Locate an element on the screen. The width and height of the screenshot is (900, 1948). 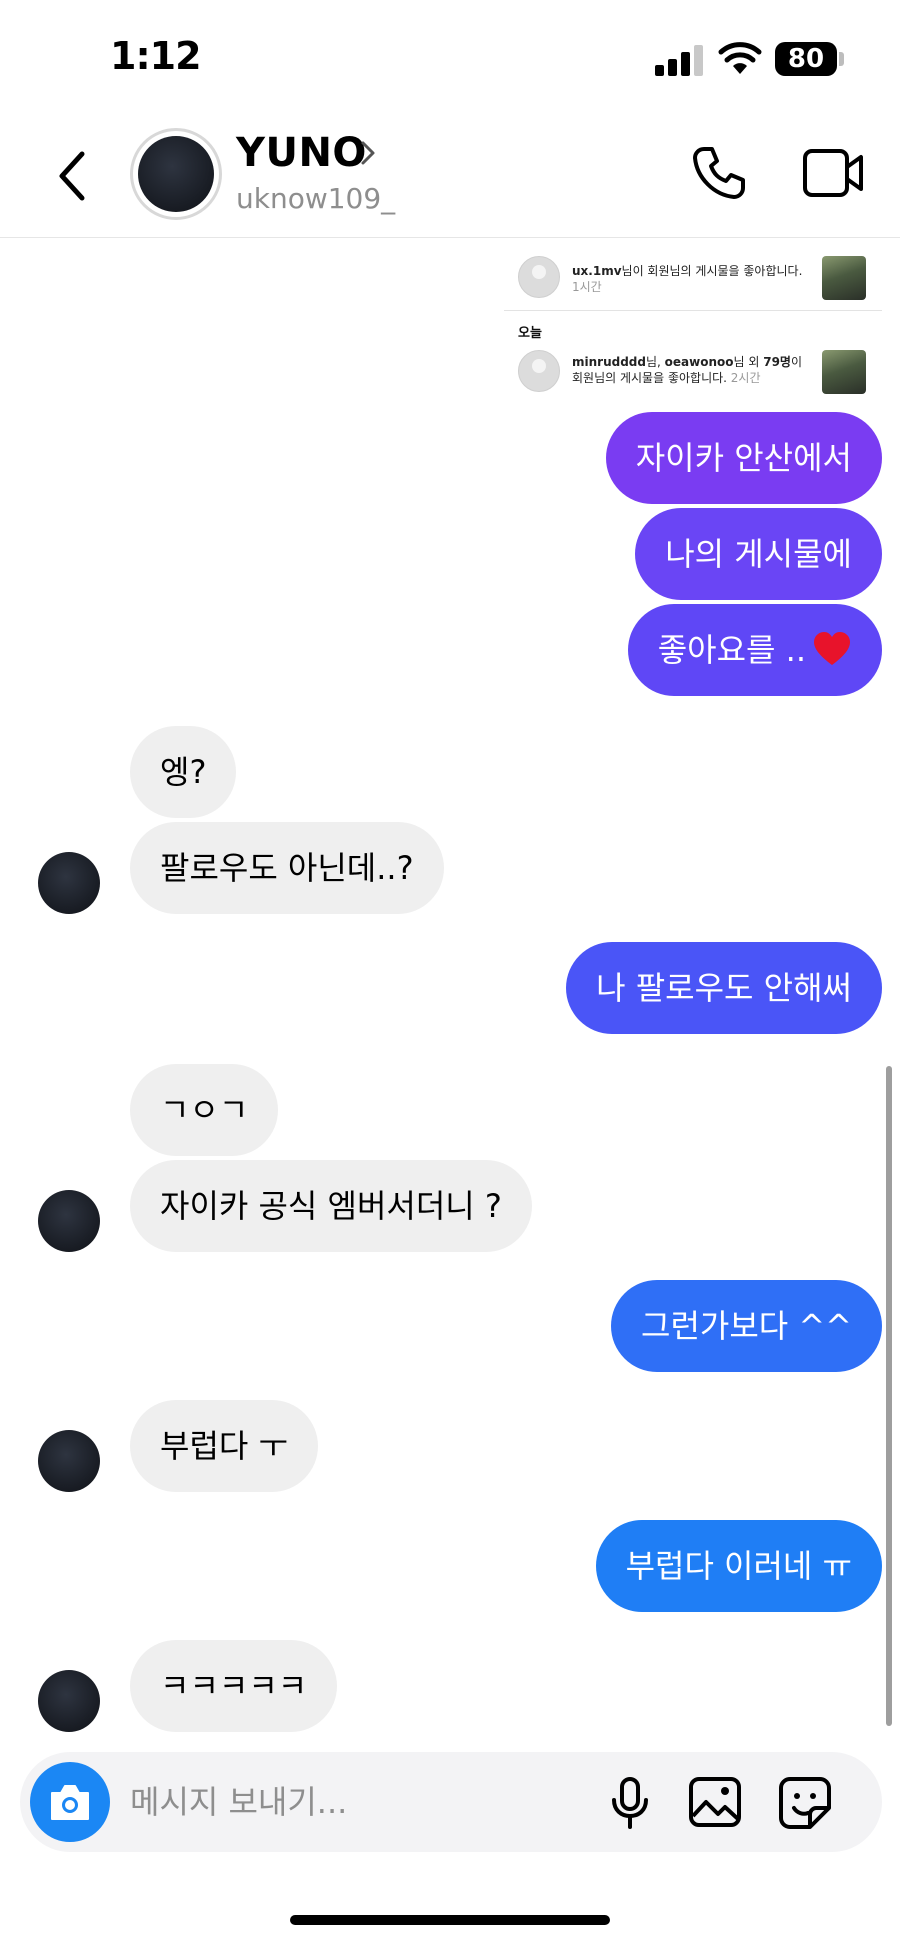
battery-nub is located at coordinates (841, 59).